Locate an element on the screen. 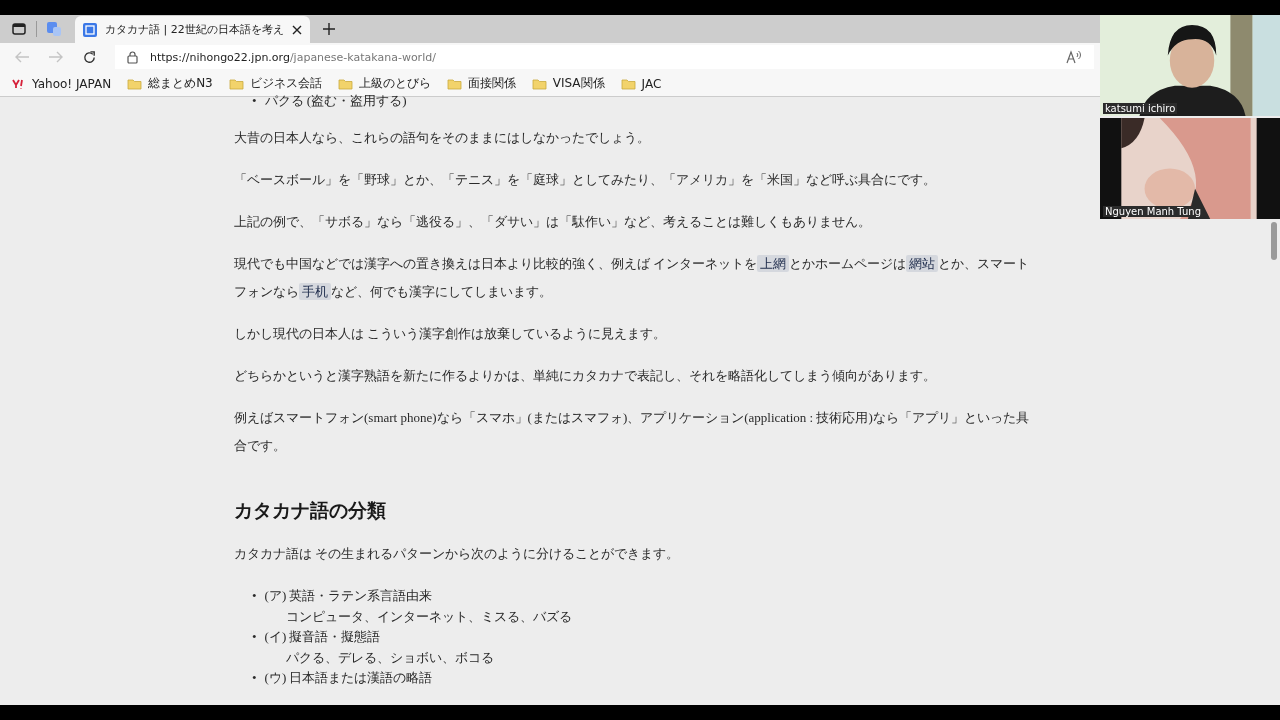  list-item: (ア) 英語・ラテン系言語由来 is located at coordinates (348, 596).